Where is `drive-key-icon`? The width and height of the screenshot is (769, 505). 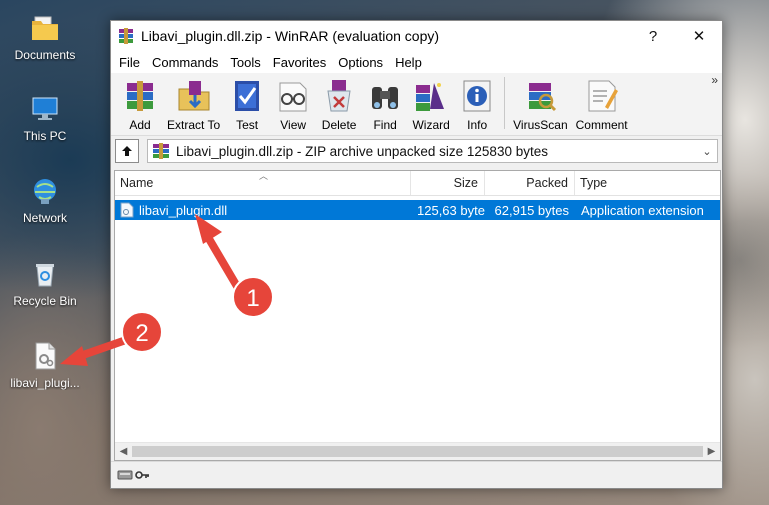 drive-key-icon is located at coordinates (133, 475).